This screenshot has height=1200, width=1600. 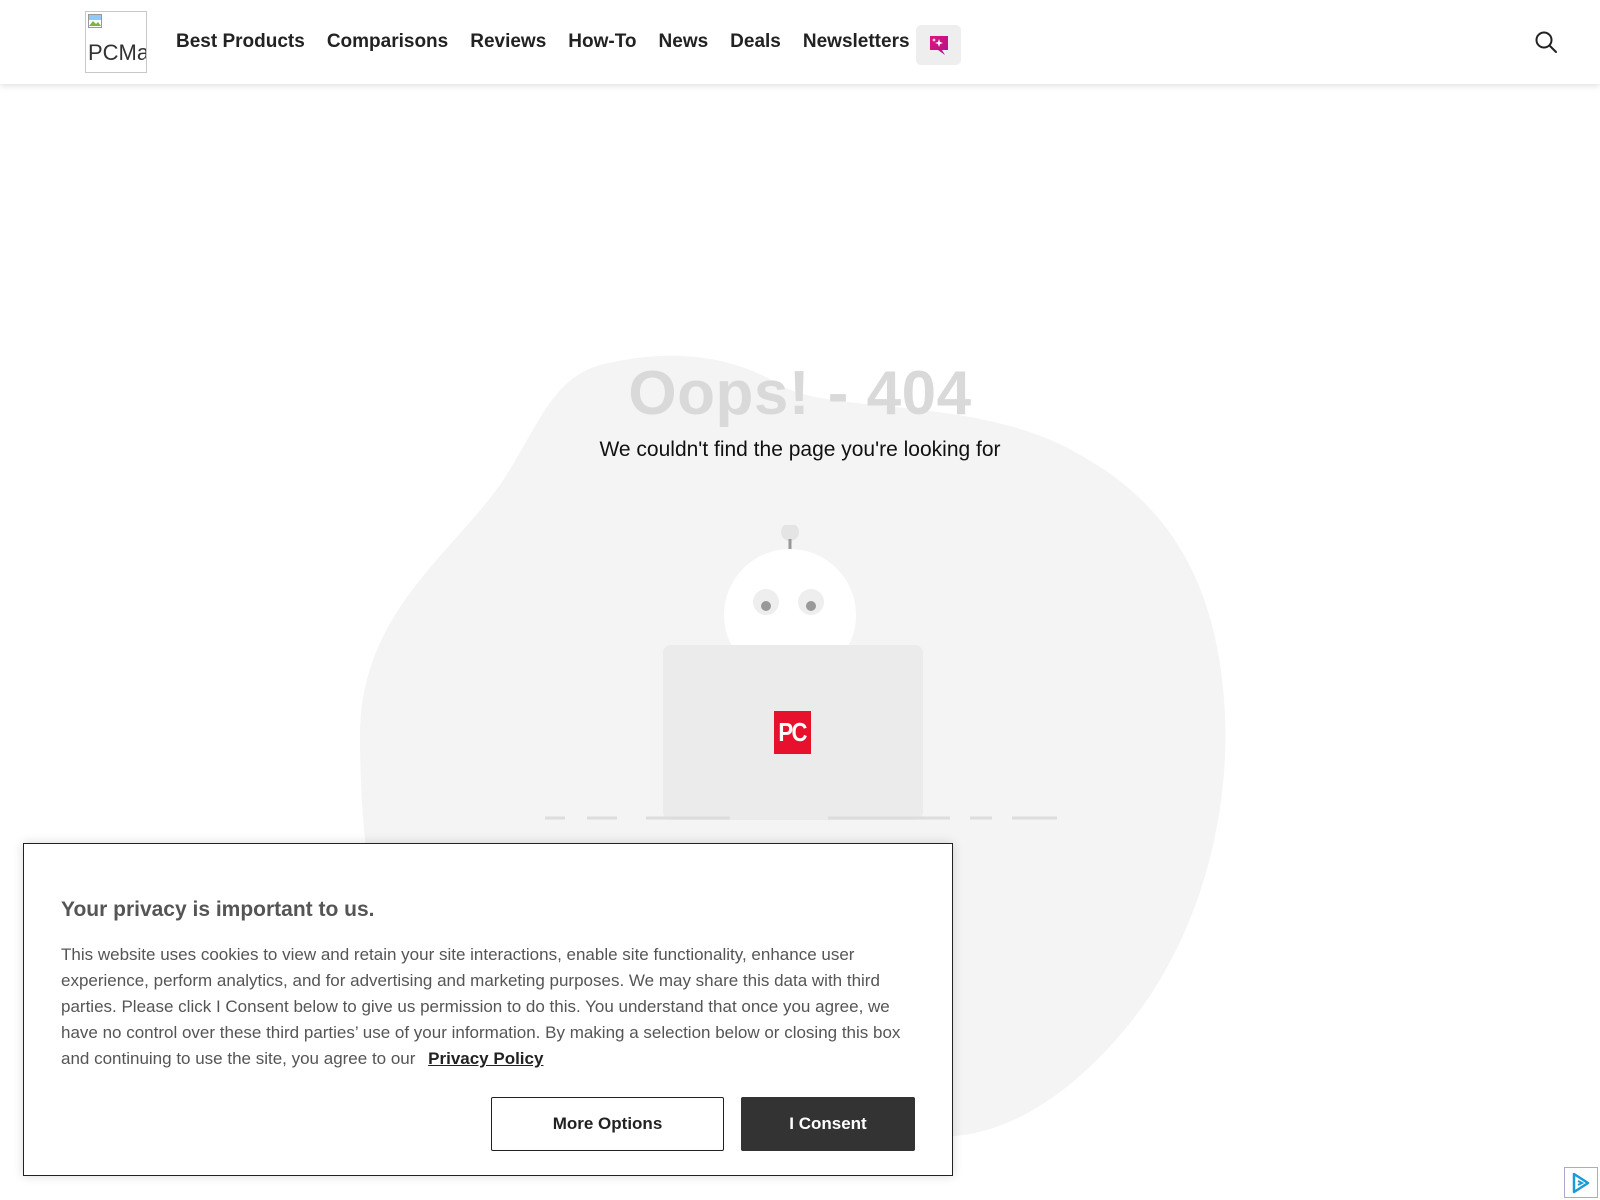 What do you see at coordinates (95, 21) in the screenshot?
I see `broken-image-icon` at bounding box center [95, 21].